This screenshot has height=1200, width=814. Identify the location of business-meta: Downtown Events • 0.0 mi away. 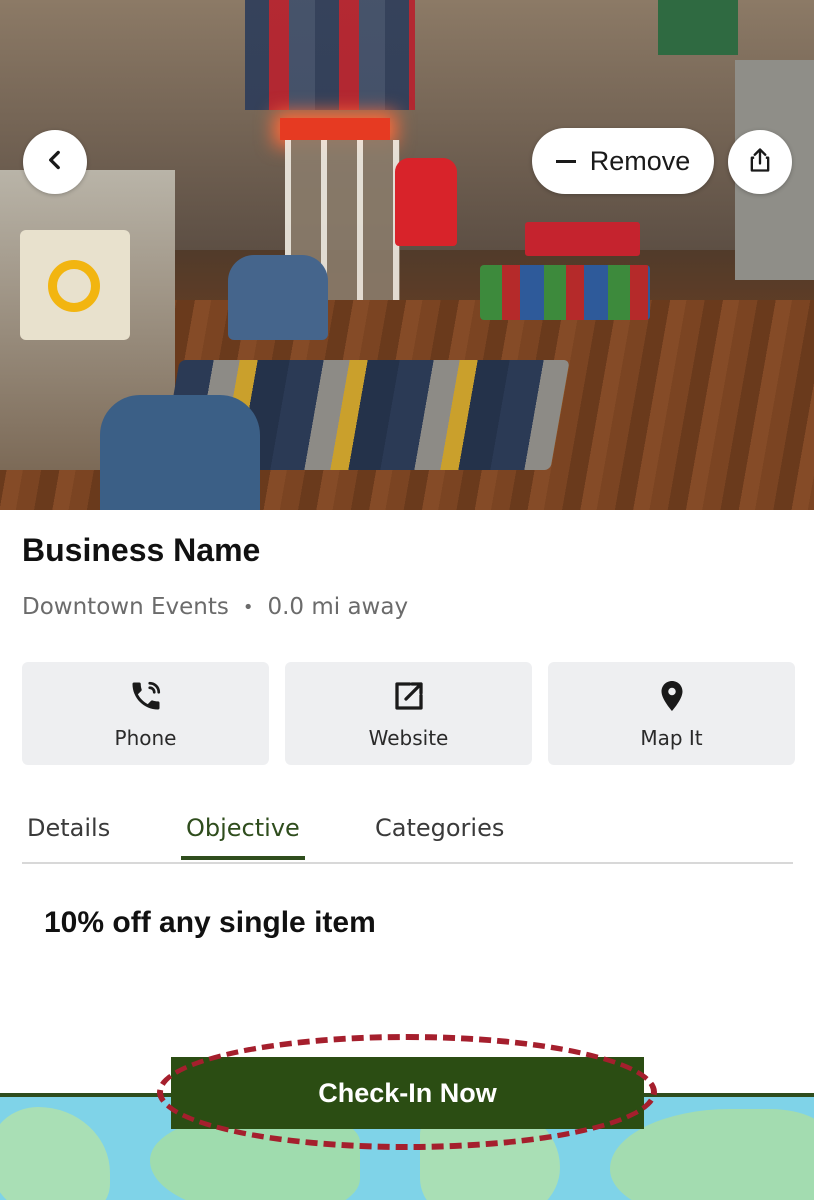
(215, 607).